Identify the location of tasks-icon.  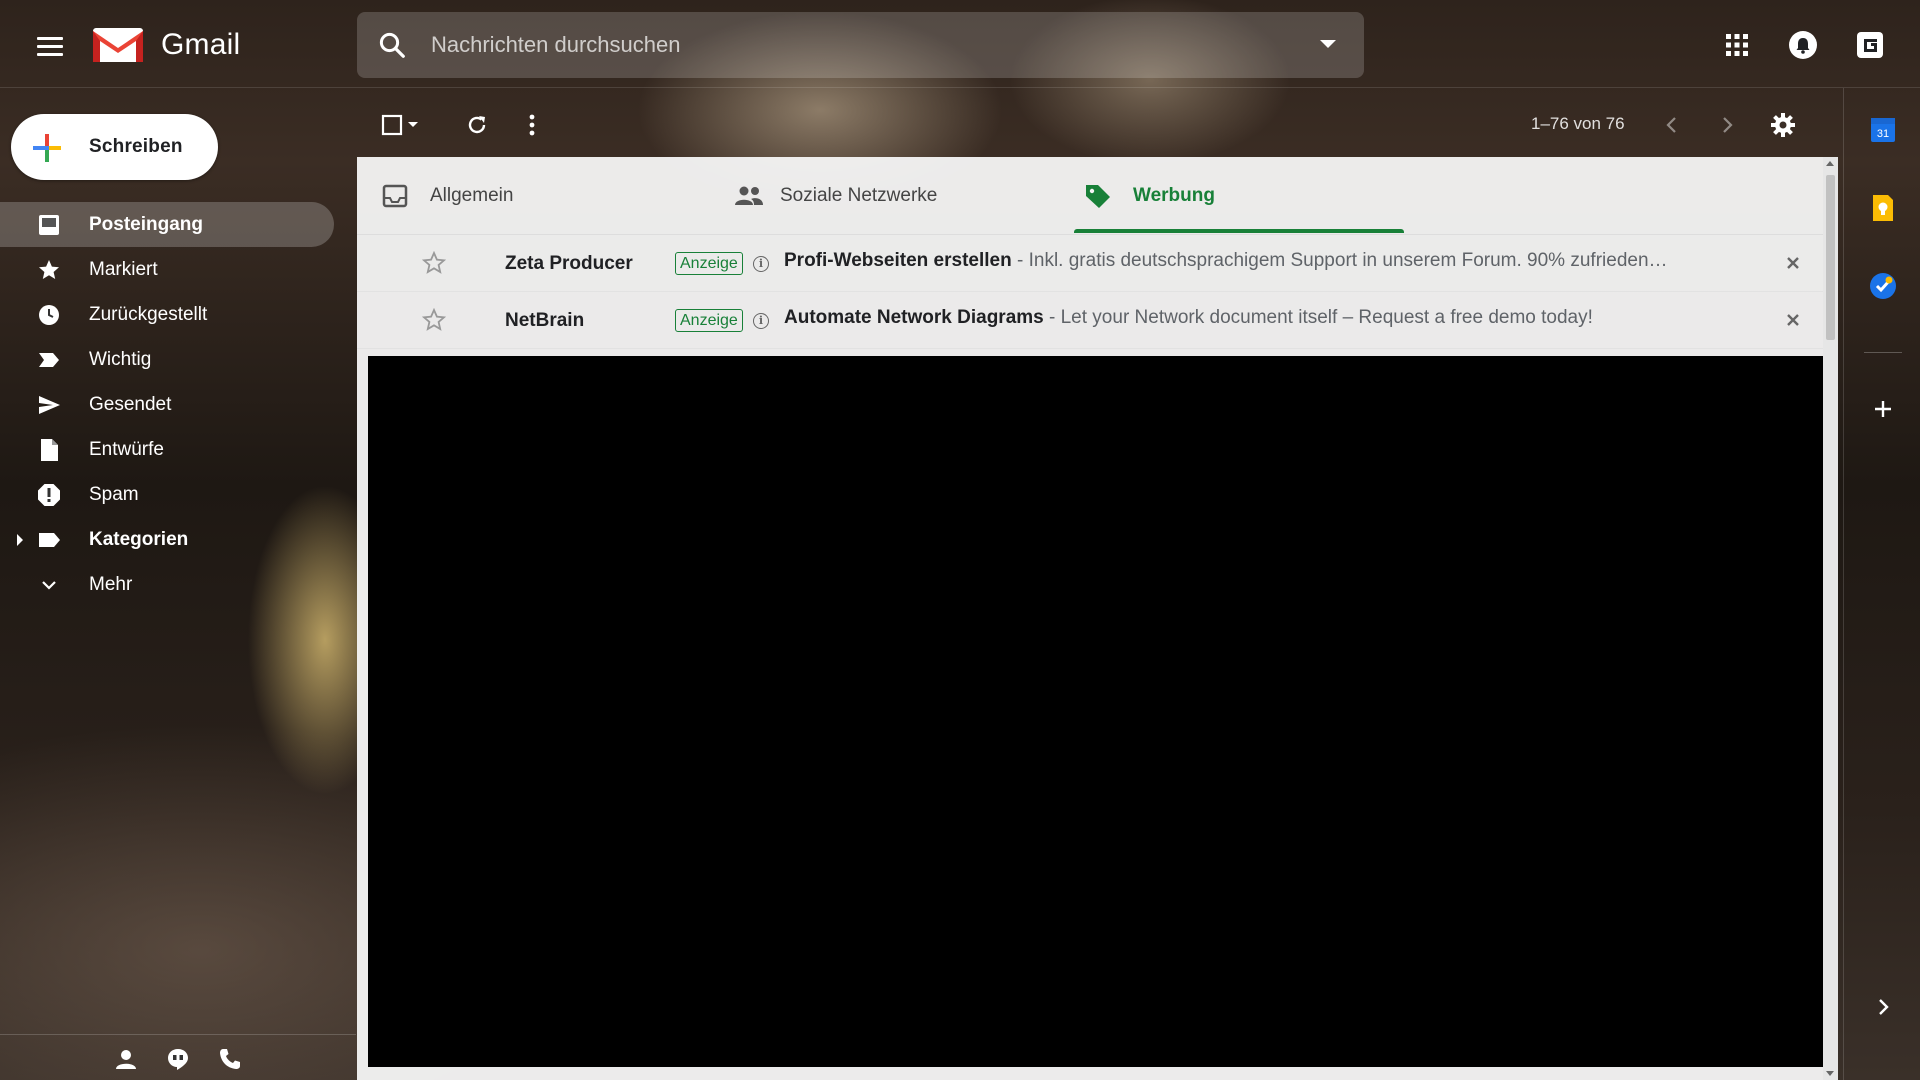
(1883, 286).